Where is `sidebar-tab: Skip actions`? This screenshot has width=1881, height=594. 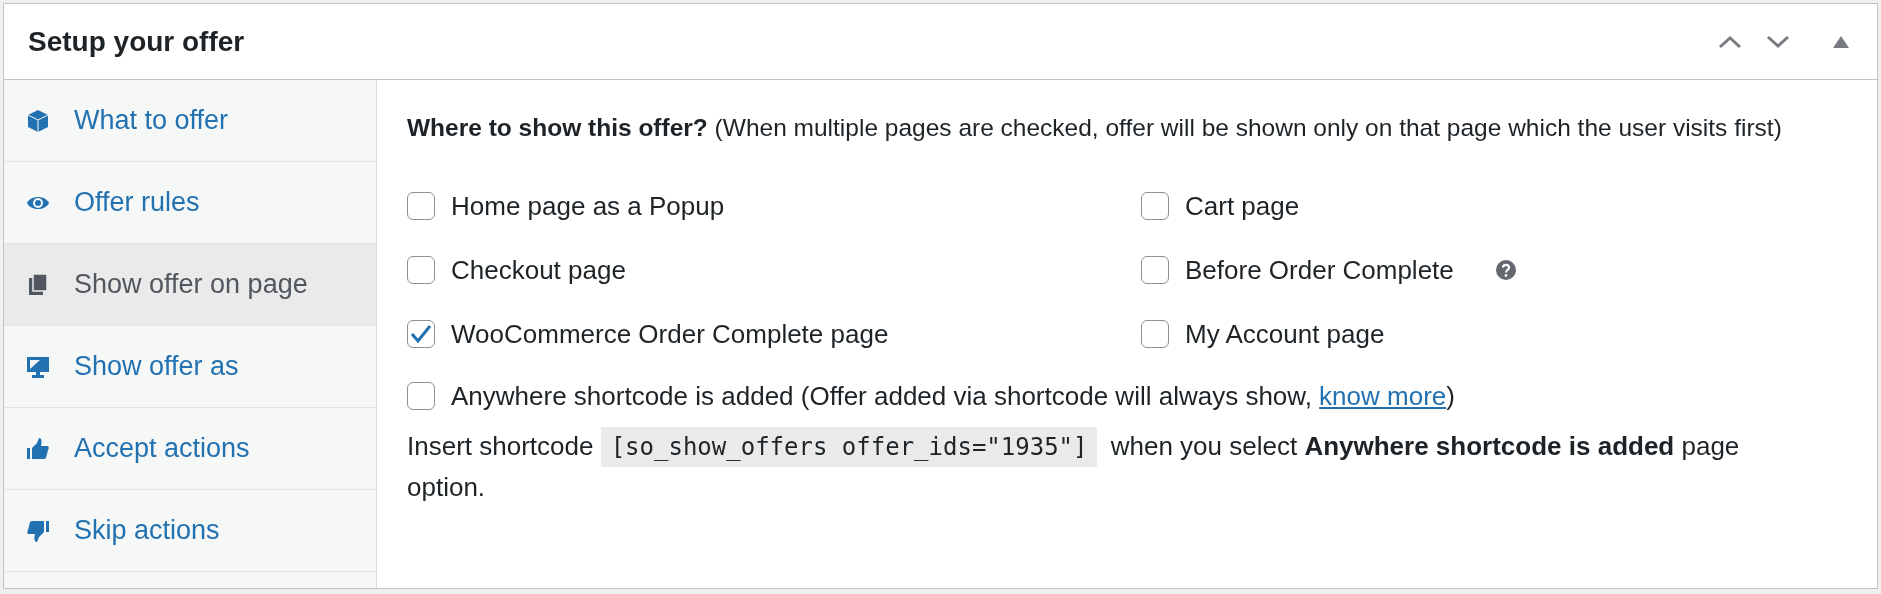
sidebar-tab: Skip actions is located at coordinates (190, 531).